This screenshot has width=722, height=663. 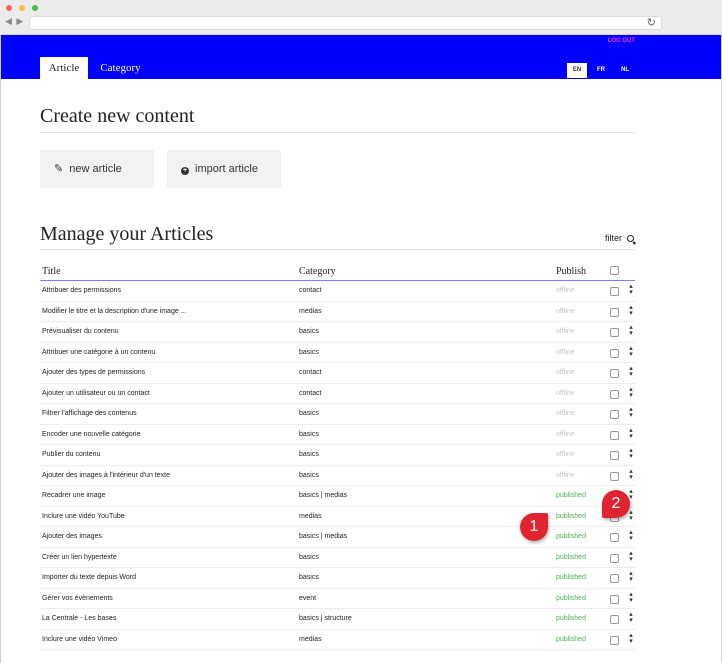 What do you see at coordinates (35, 8) in the screenshot?
I see `maximize-window-icon` at bounding box center [35, 8].